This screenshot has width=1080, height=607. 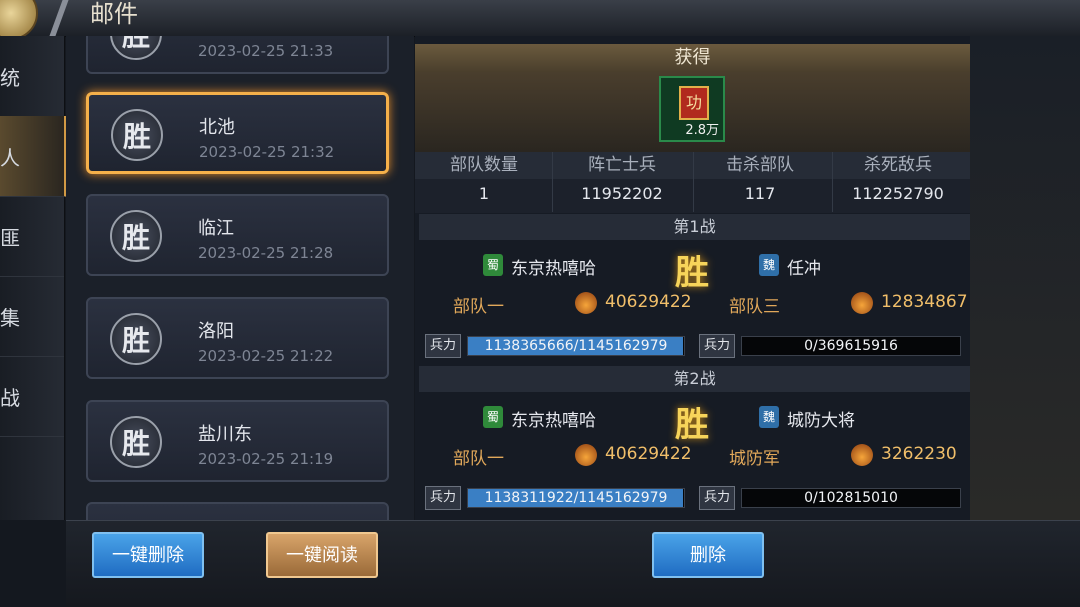 What do you see at coordinates (237, 338) in the screenshot?
I see `mail-item: 胜 洛阳 2023-02-25 21:22` at bounding box center [237, 338].